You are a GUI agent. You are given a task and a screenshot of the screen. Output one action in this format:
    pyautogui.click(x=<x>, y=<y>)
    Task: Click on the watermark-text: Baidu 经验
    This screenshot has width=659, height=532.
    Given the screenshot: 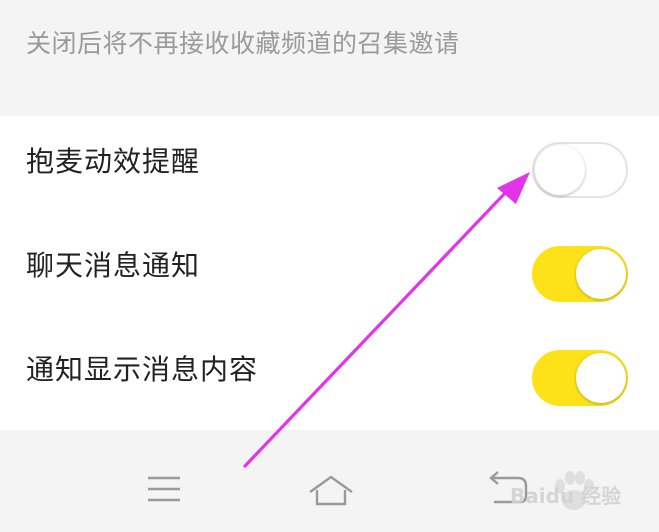 What is the action you would take?
    pyautogui.click(x=566, y=496)
    